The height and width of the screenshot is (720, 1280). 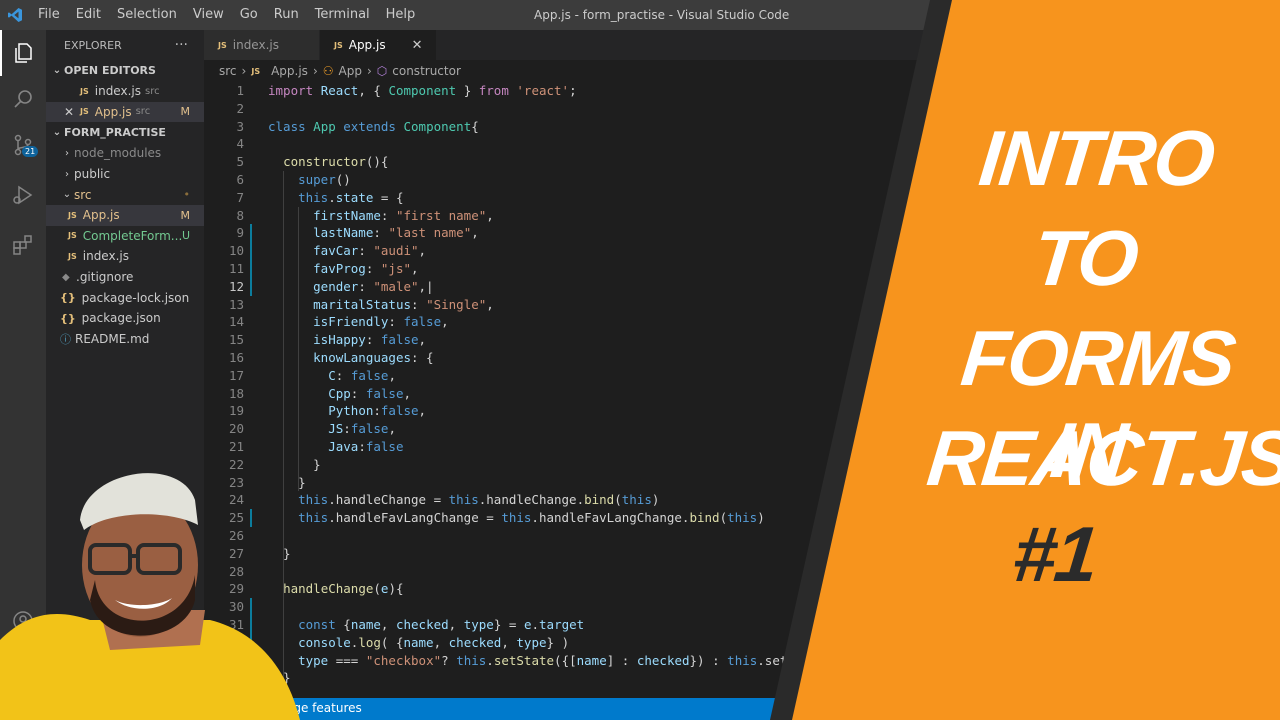 I want to click on line-number: 20, so click(x=236, y=429).